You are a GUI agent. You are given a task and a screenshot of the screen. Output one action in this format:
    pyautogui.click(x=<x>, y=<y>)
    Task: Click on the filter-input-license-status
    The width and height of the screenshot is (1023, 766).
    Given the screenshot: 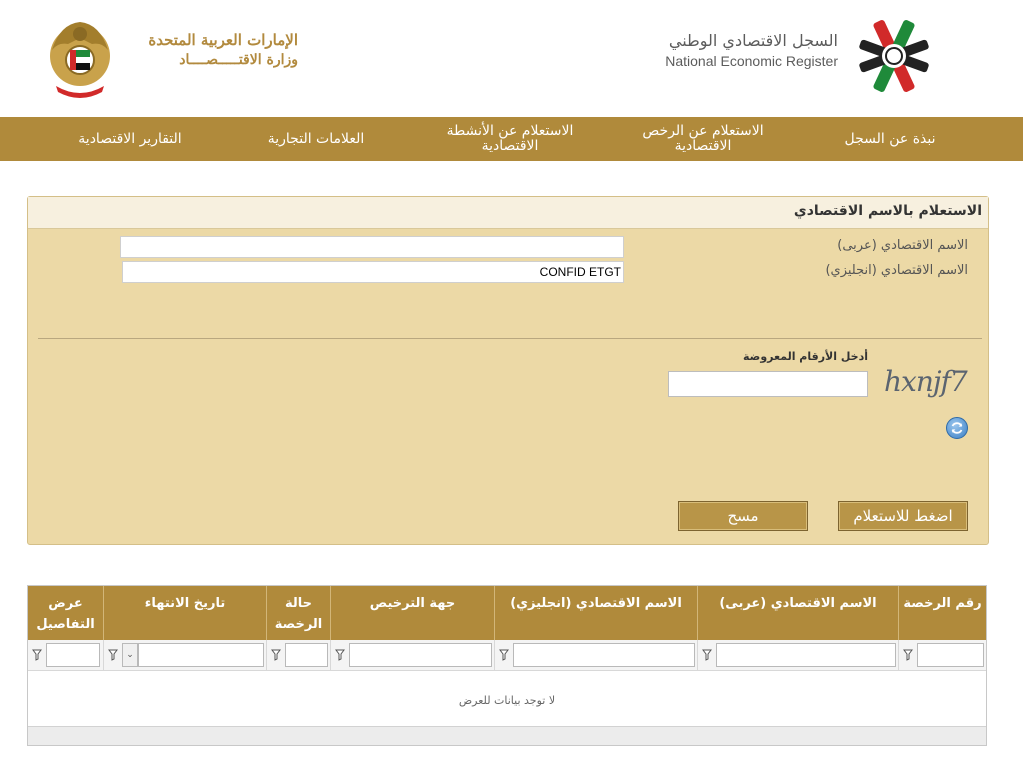 What is the action you would take?
    pyautogui.click(x=306, y=655)
    